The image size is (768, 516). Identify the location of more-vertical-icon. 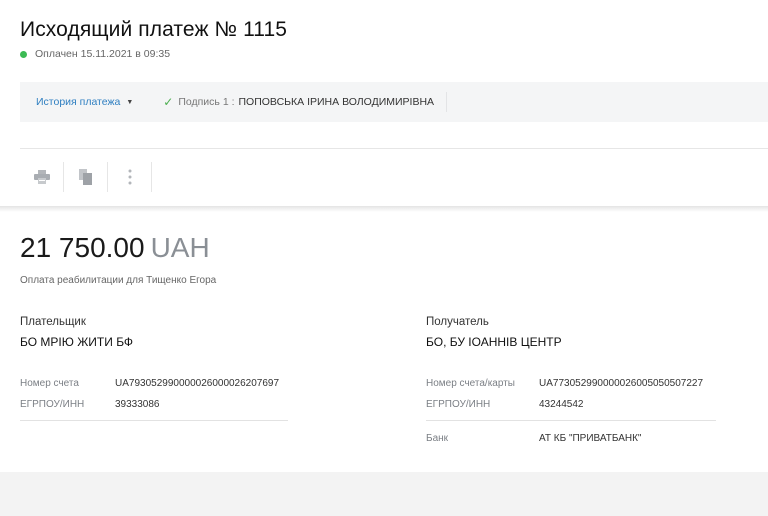
(130, 177).